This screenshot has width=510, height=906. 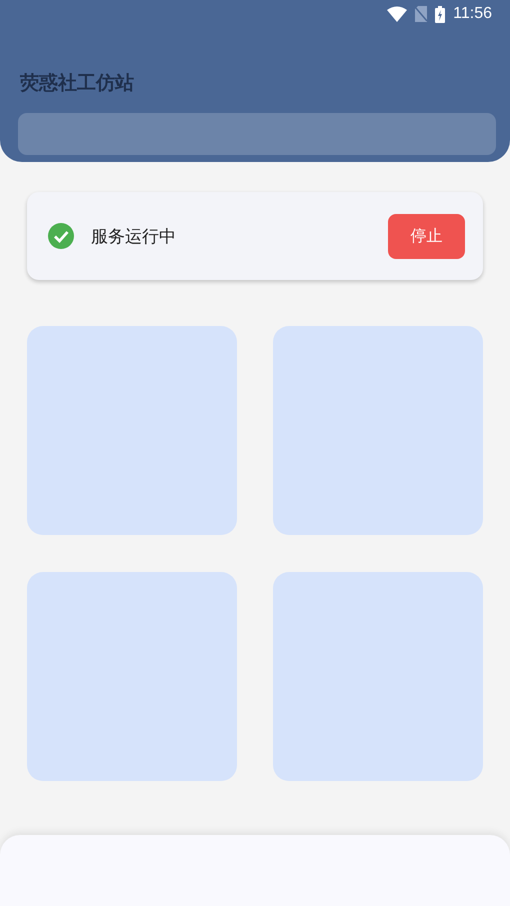 I want to click on wifi-icon, so click(x=397, y=14).